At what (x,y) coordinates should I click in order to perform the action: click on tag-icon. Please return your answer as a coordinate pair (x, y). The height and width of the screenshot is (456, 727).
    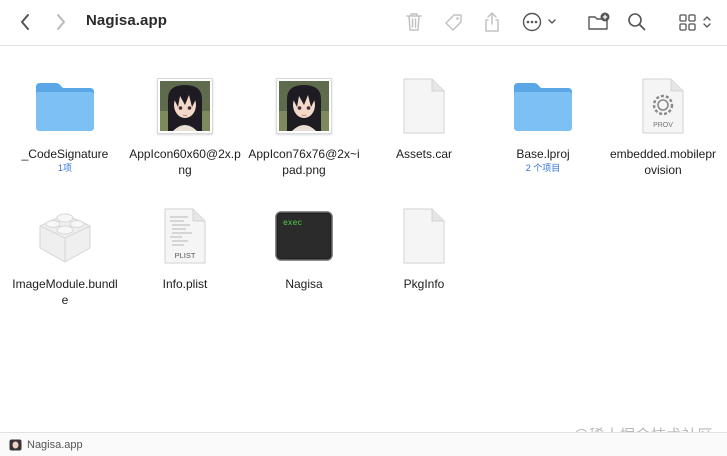
    Looking at the image, I should click on (453, 22).